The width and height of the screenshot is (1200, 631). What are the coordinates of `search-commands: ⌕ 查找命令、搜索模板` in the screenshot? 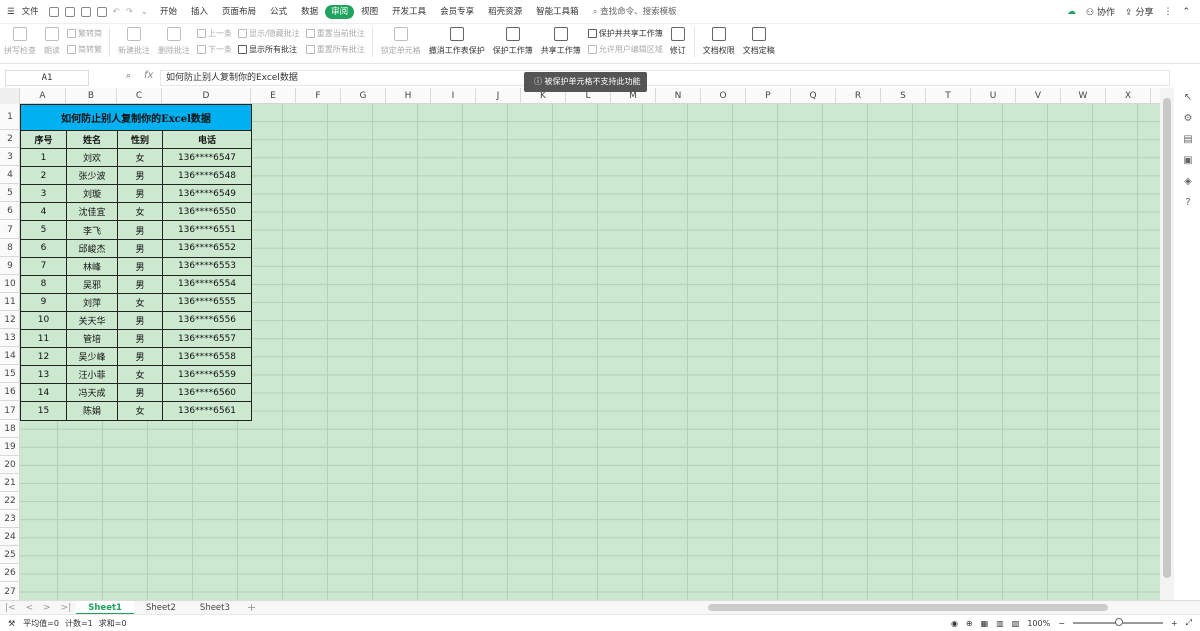 It's located at (635, 12).